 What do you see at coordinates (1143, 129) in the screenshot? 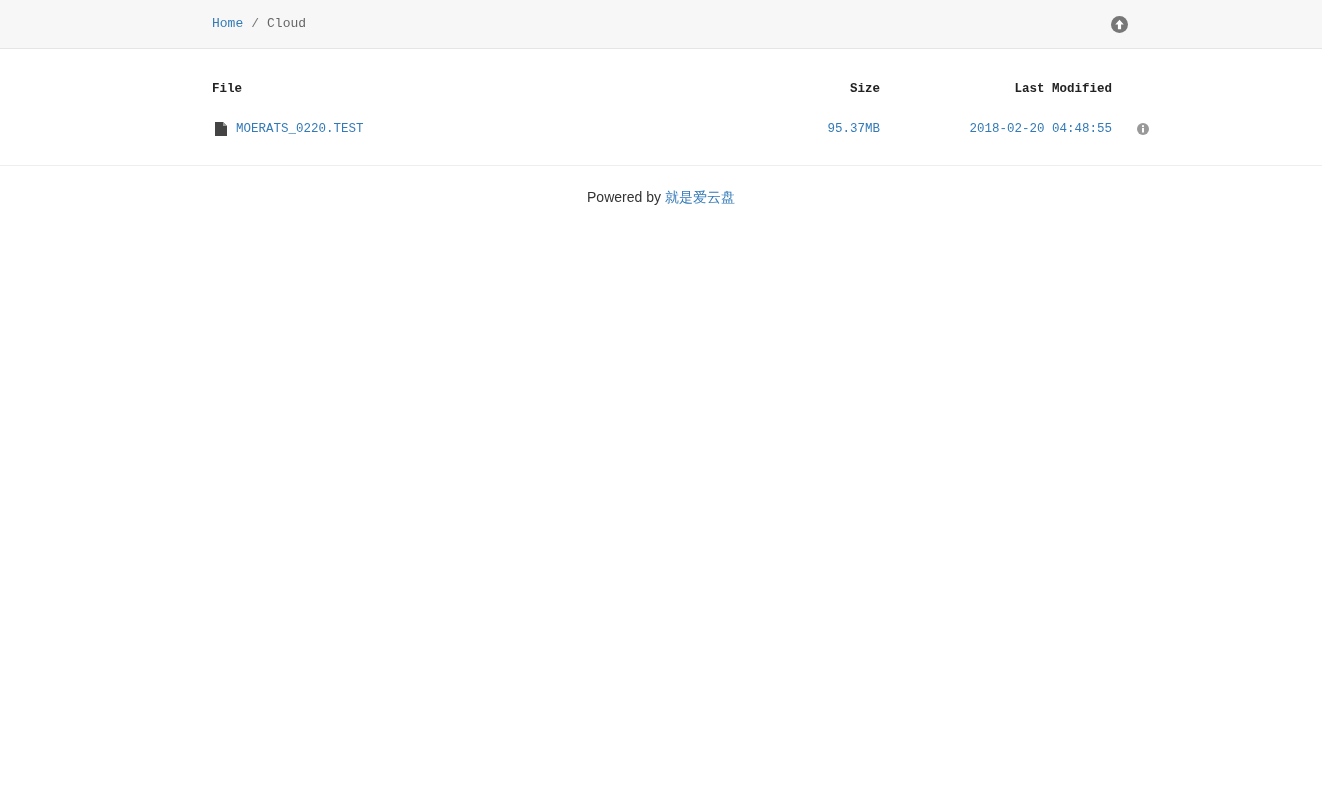
I see `info-icon` at bounding box center [1143, 129].